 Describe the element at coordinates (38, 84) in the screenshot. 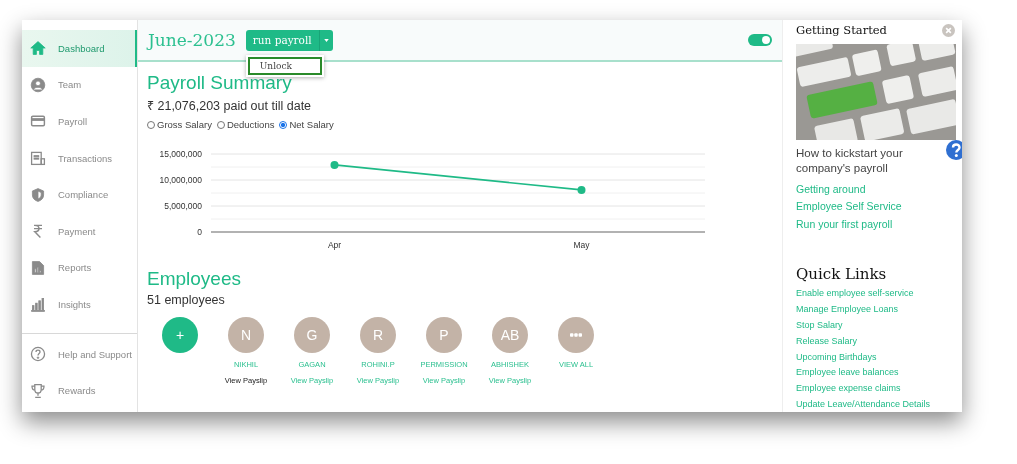

I see `person-icon` at that location.